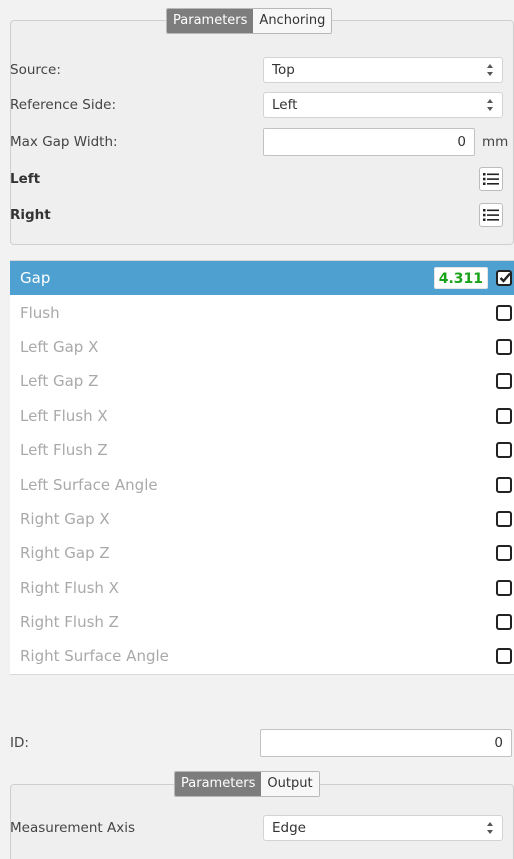  Describe the element at coordinates (72, 828) in the screenshot. I see `measurement-axis-label: Measurement Axis` at that location.